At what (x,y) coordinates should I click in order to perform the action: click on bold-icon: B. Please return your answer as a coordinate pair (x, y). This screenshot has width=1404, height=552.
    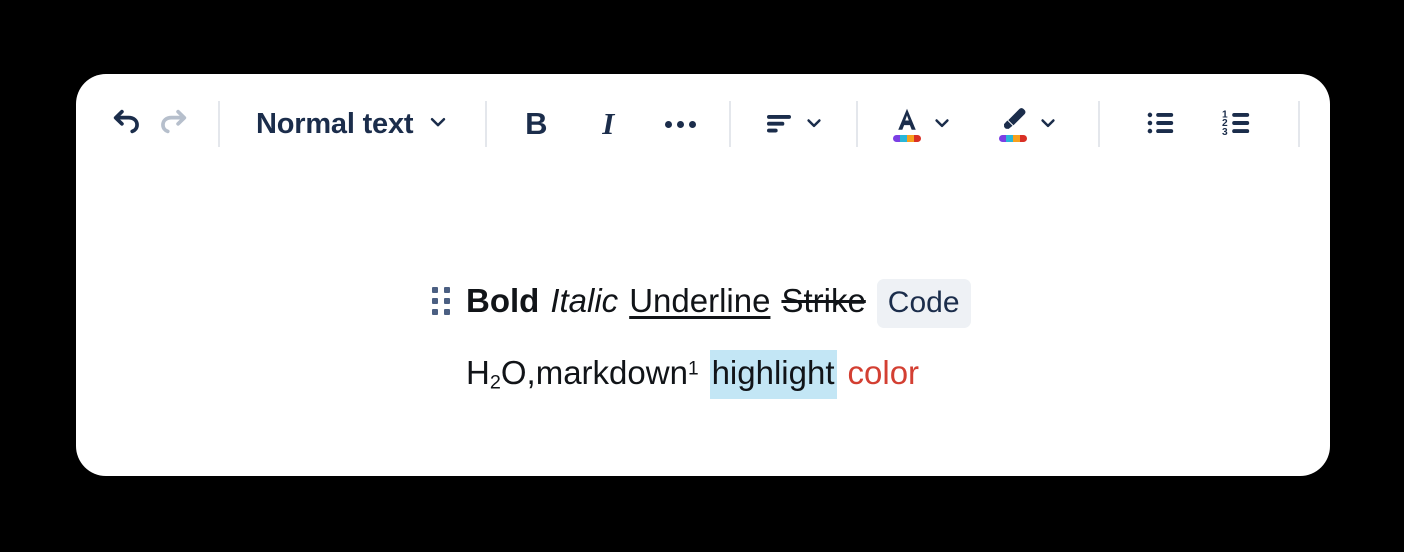
    Looking at the image, I should click on (536, 123).